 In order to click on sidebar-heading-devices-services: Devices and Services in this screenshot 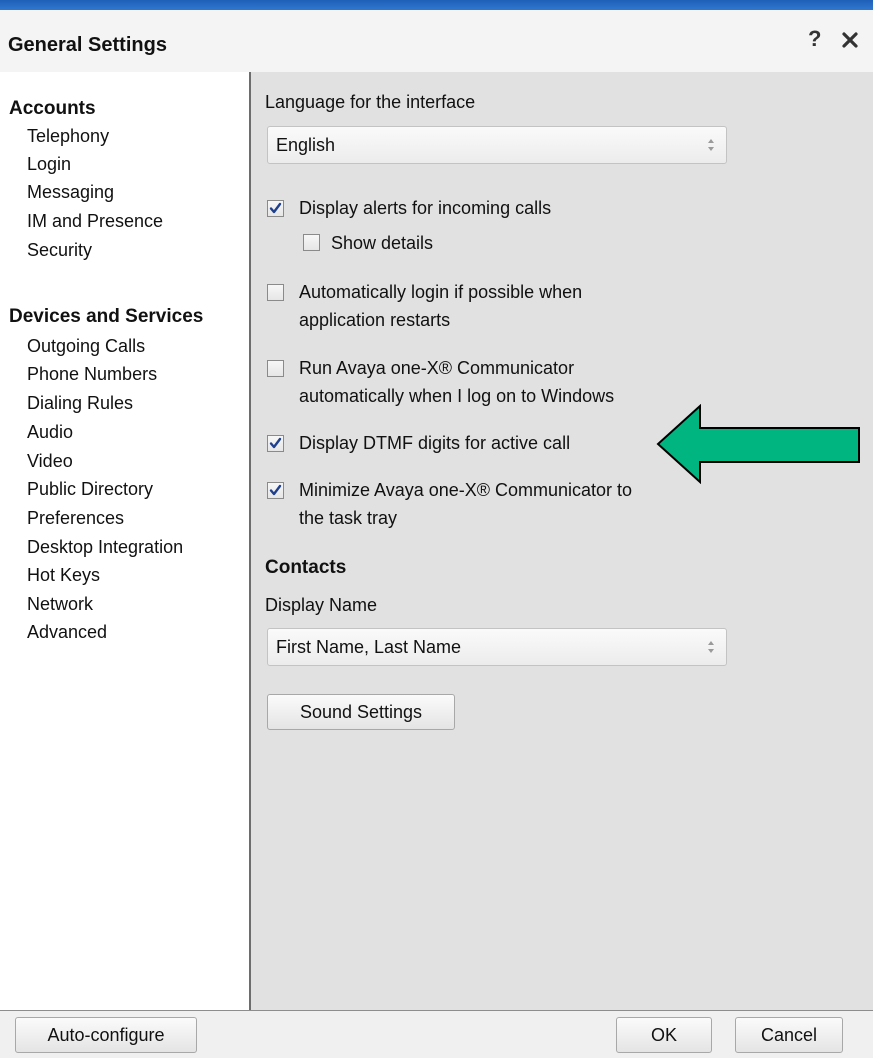, I will do `click(106, 316)`.